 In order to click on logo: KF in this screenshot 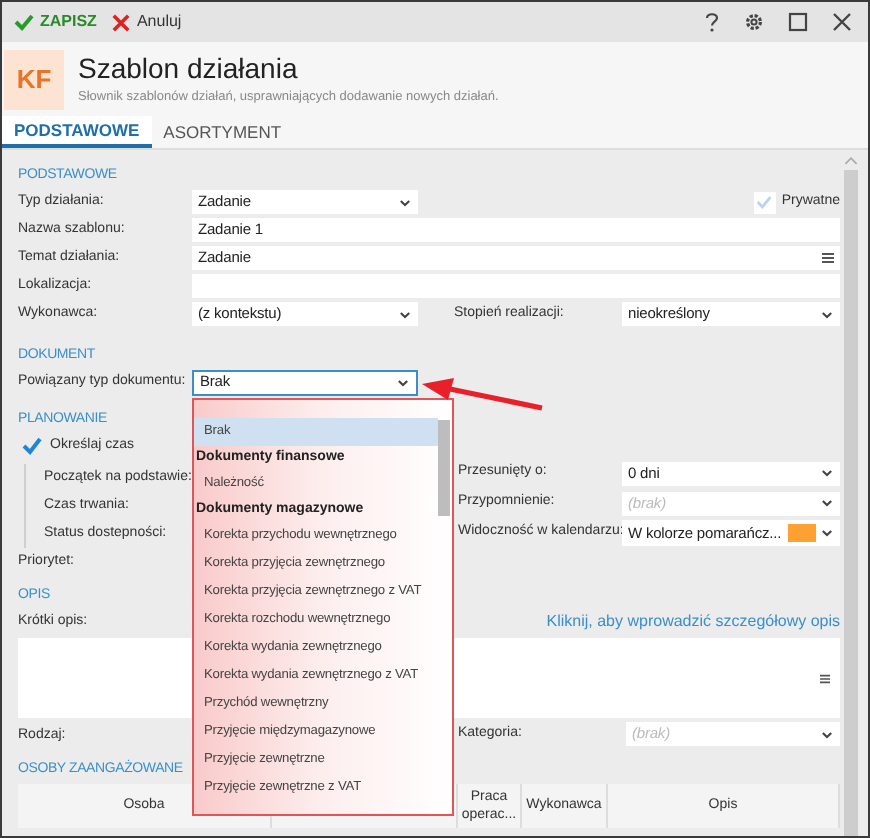, I will do `click(34, 79)`.